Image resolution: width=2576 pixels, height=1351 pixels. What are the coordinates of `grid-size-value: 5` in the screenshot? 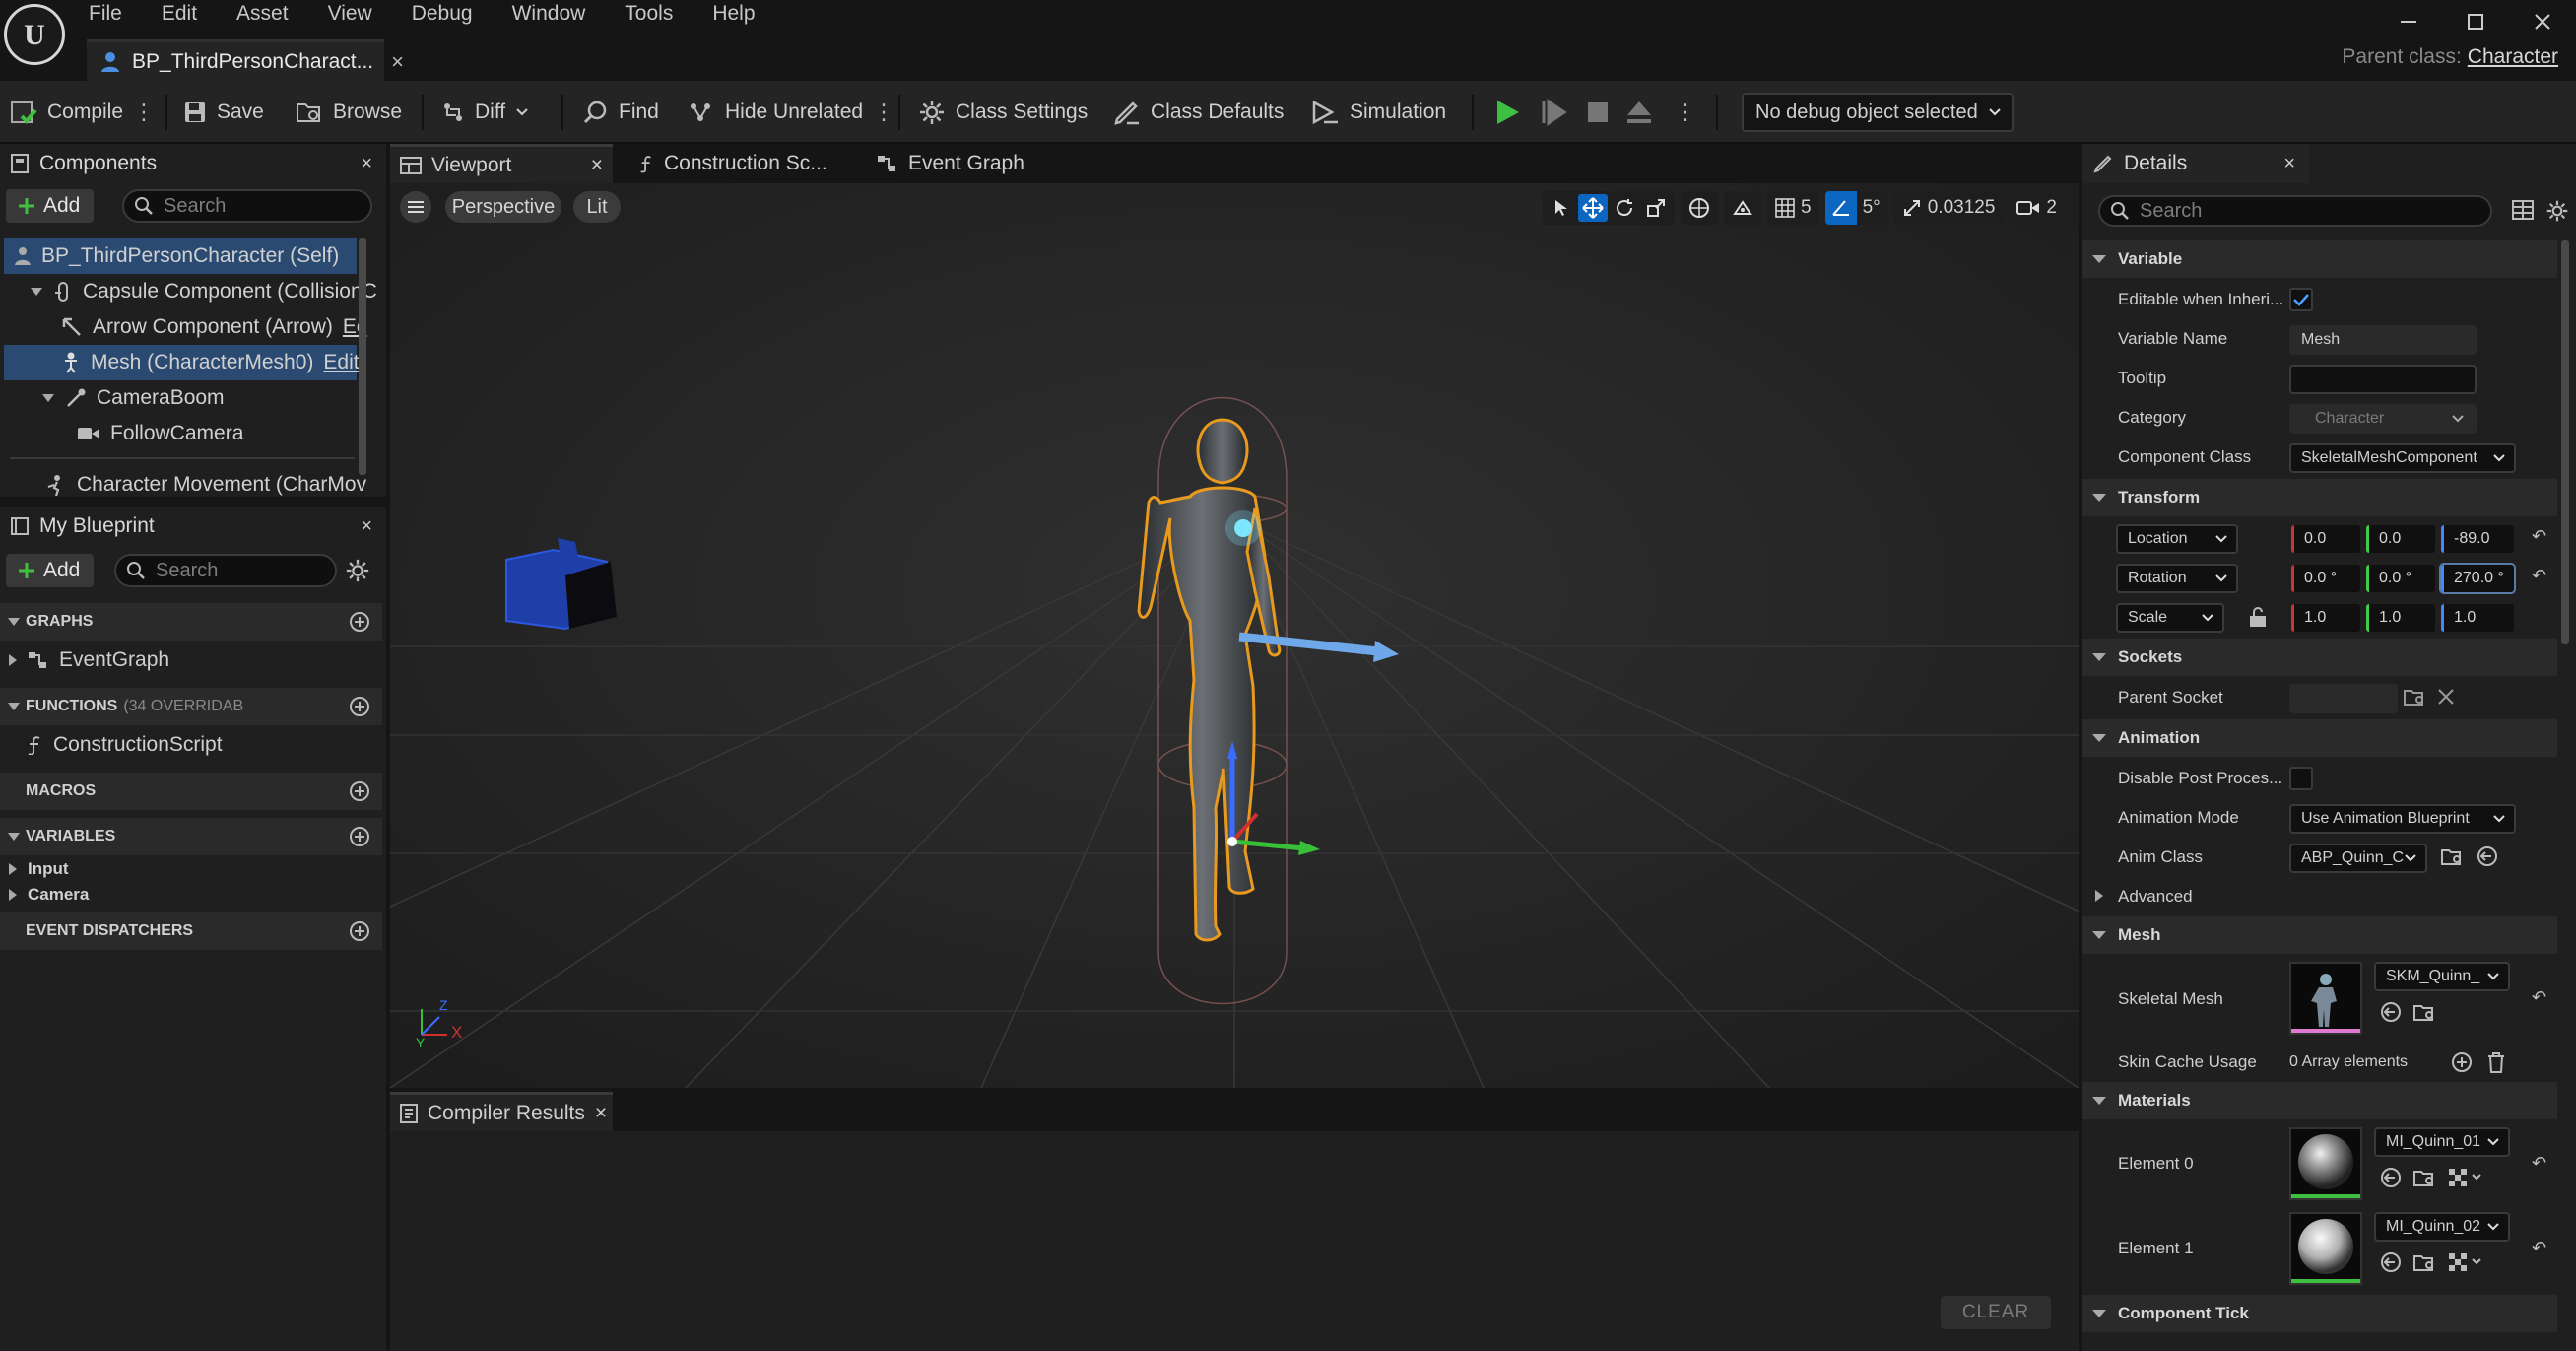 It's located at (1807, 208).